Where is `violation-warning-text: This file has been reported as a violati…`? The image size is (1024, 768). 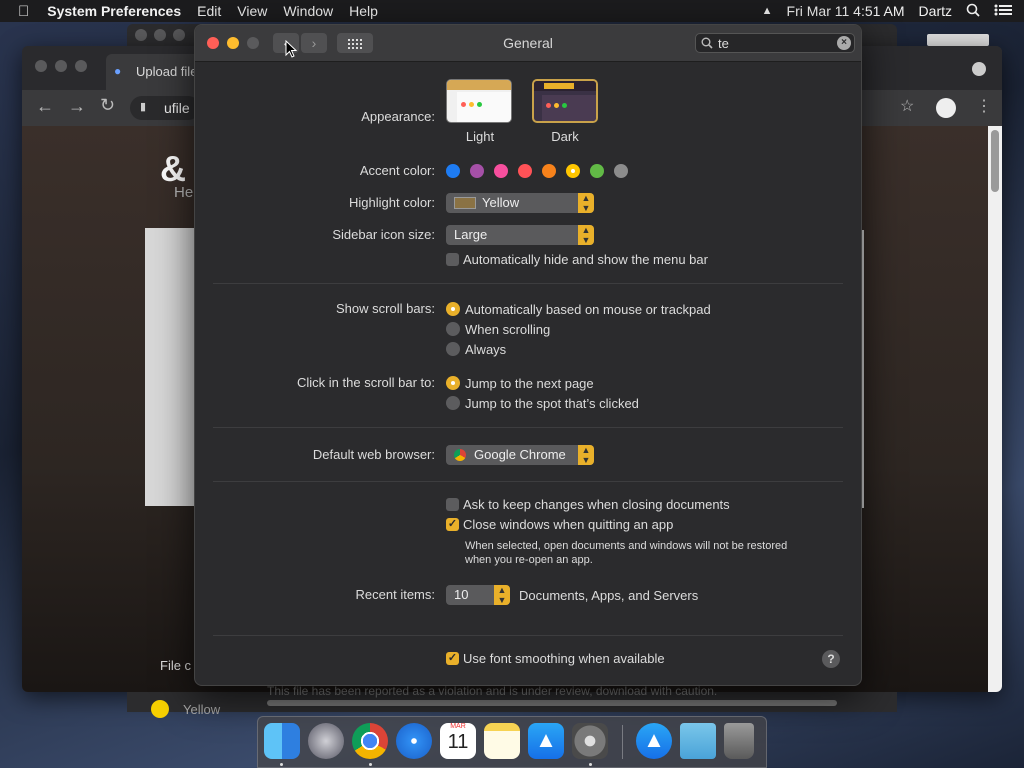
violation-warning-text: This file has been reported as a violati… is located at coordinates (492, 691).